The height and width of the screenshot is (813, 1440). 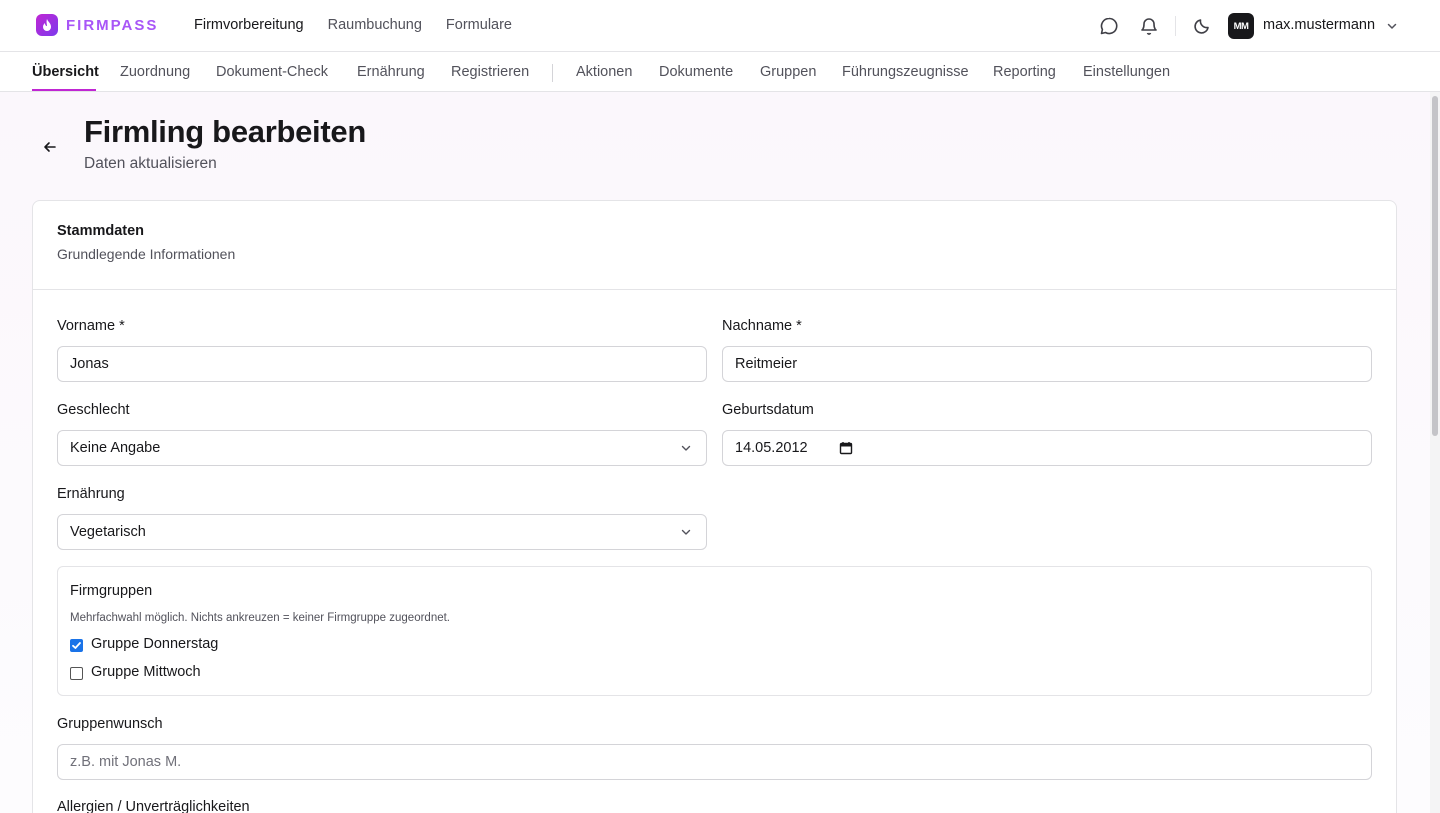 What do you see at coordinates (1126, 72) in the screenshot?
I see `tab-einstellungen: Einstellungen` at bounding box center [1126, 72].